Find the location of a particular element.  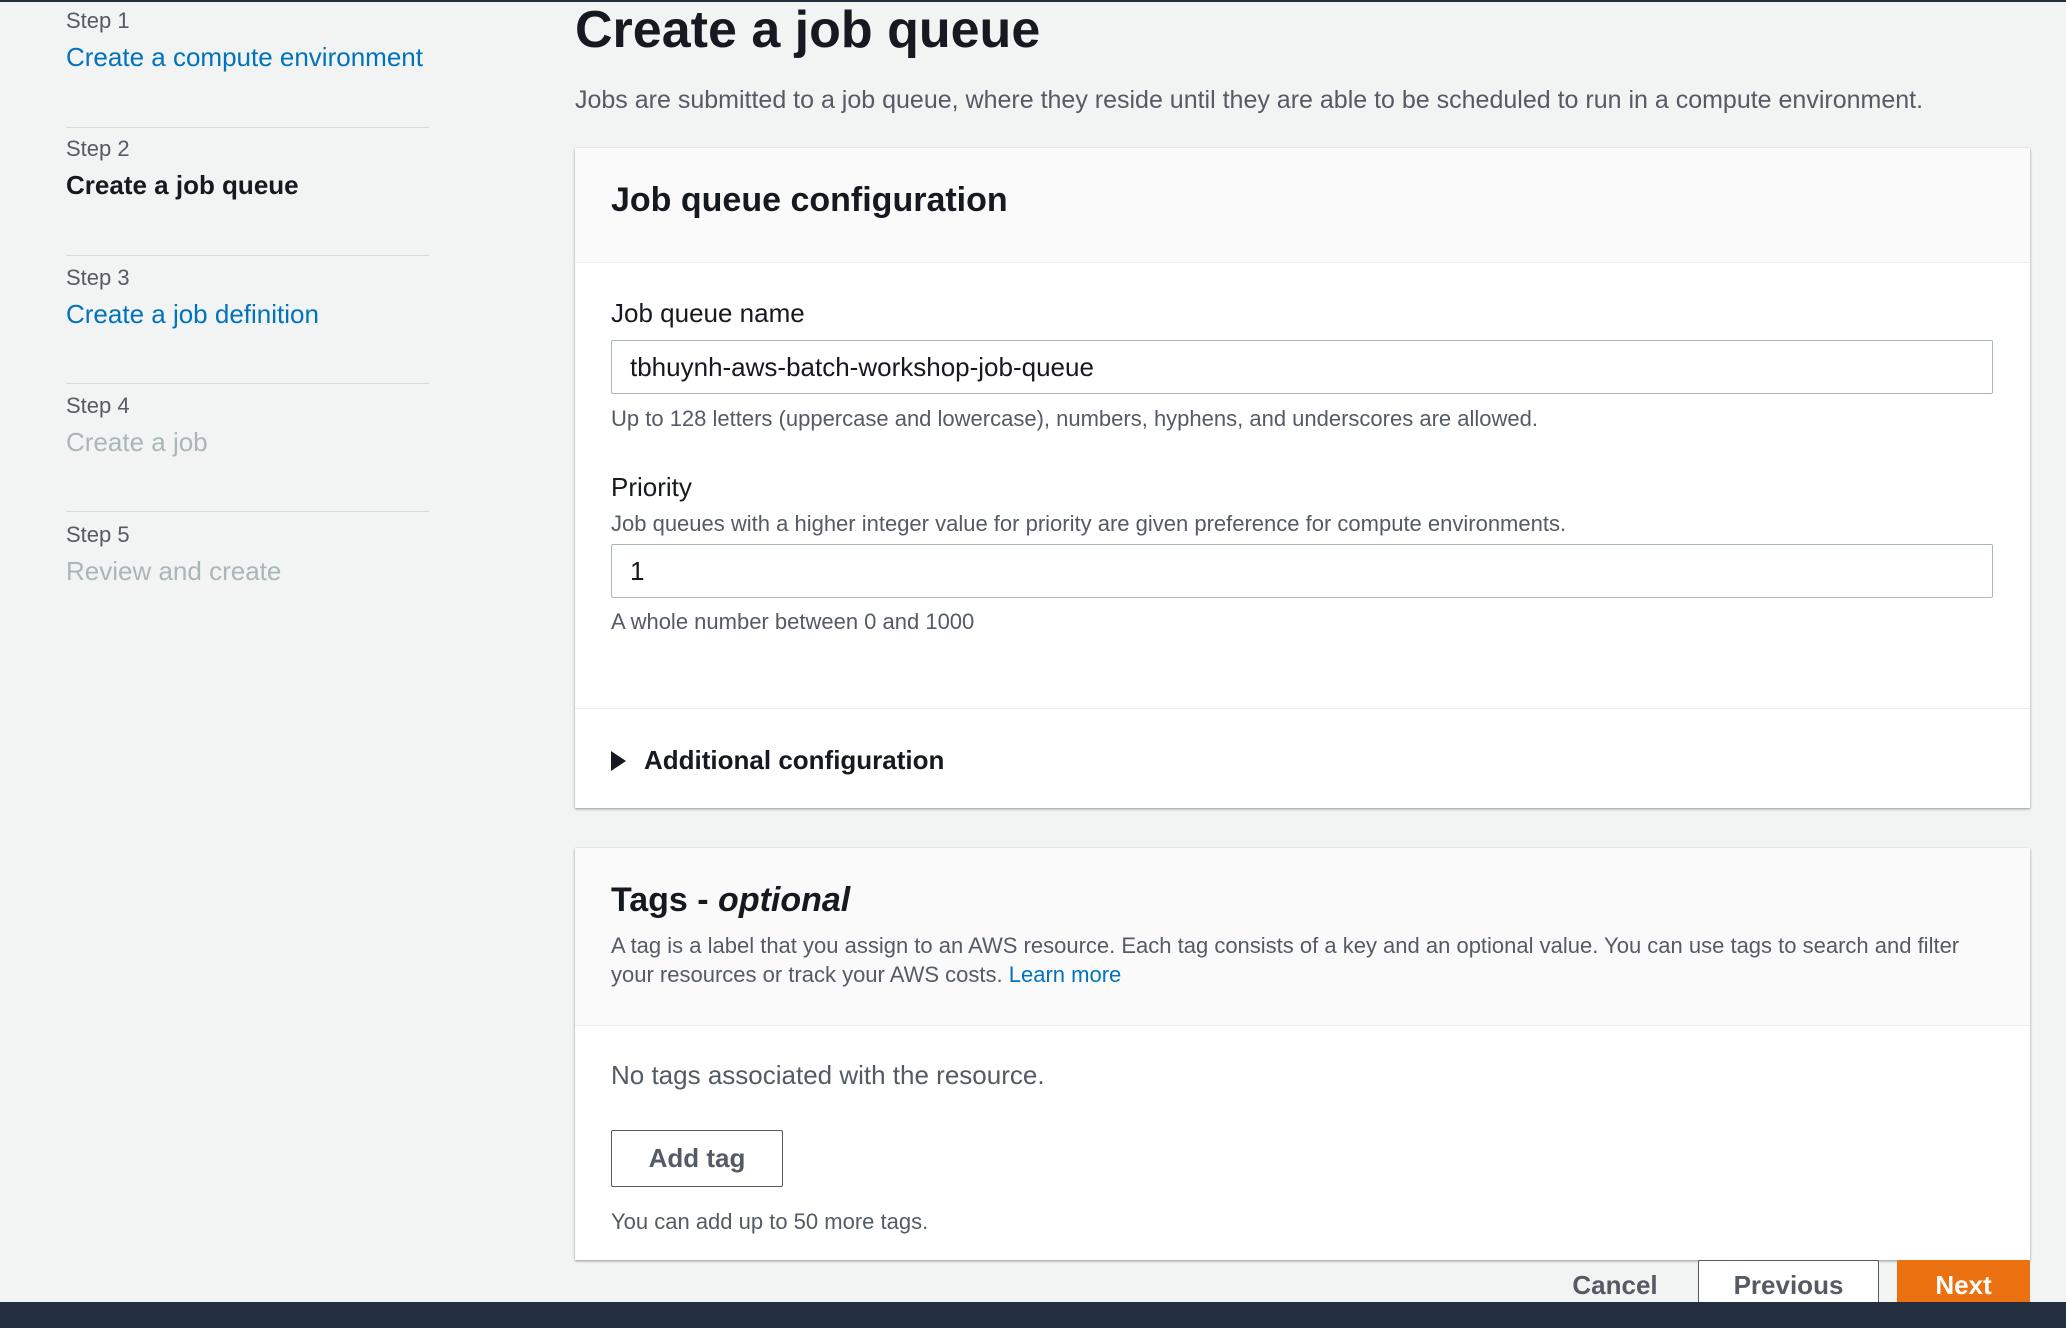

tags-title-prefix: Tags - is located at coordinates (665, 900).